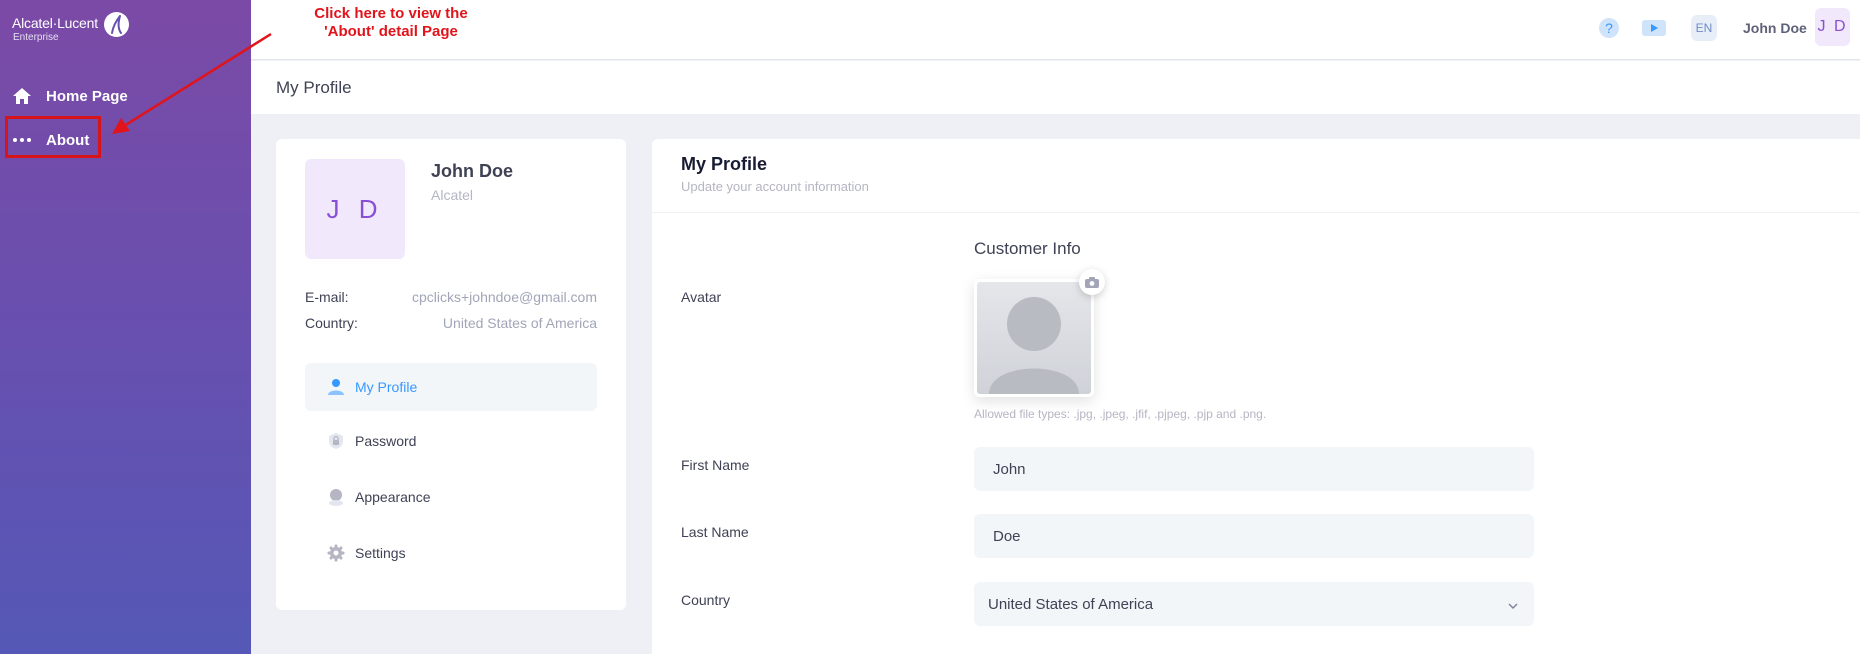 This screenshot has height=654, width=1860. I want to click on help-button: ?, so click(1609, 28).